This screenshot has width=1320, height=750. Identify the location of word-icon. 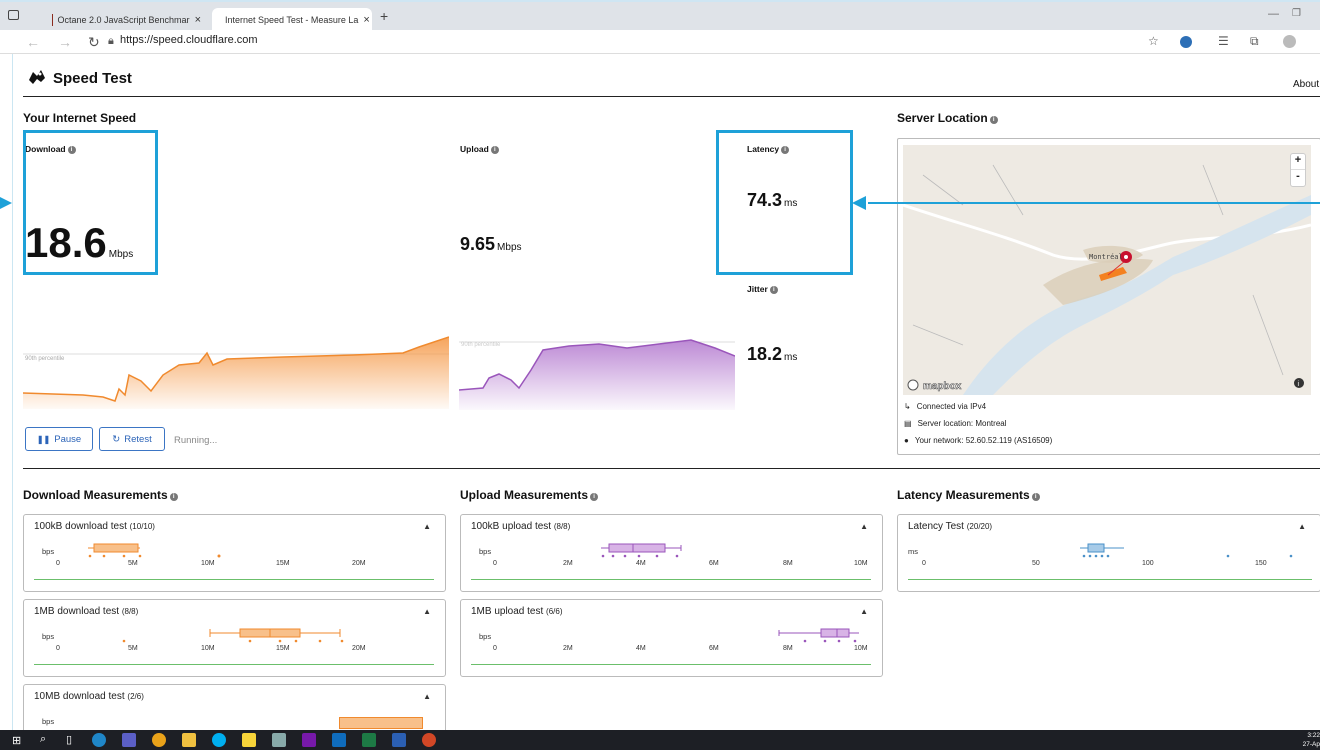
(399, 740).